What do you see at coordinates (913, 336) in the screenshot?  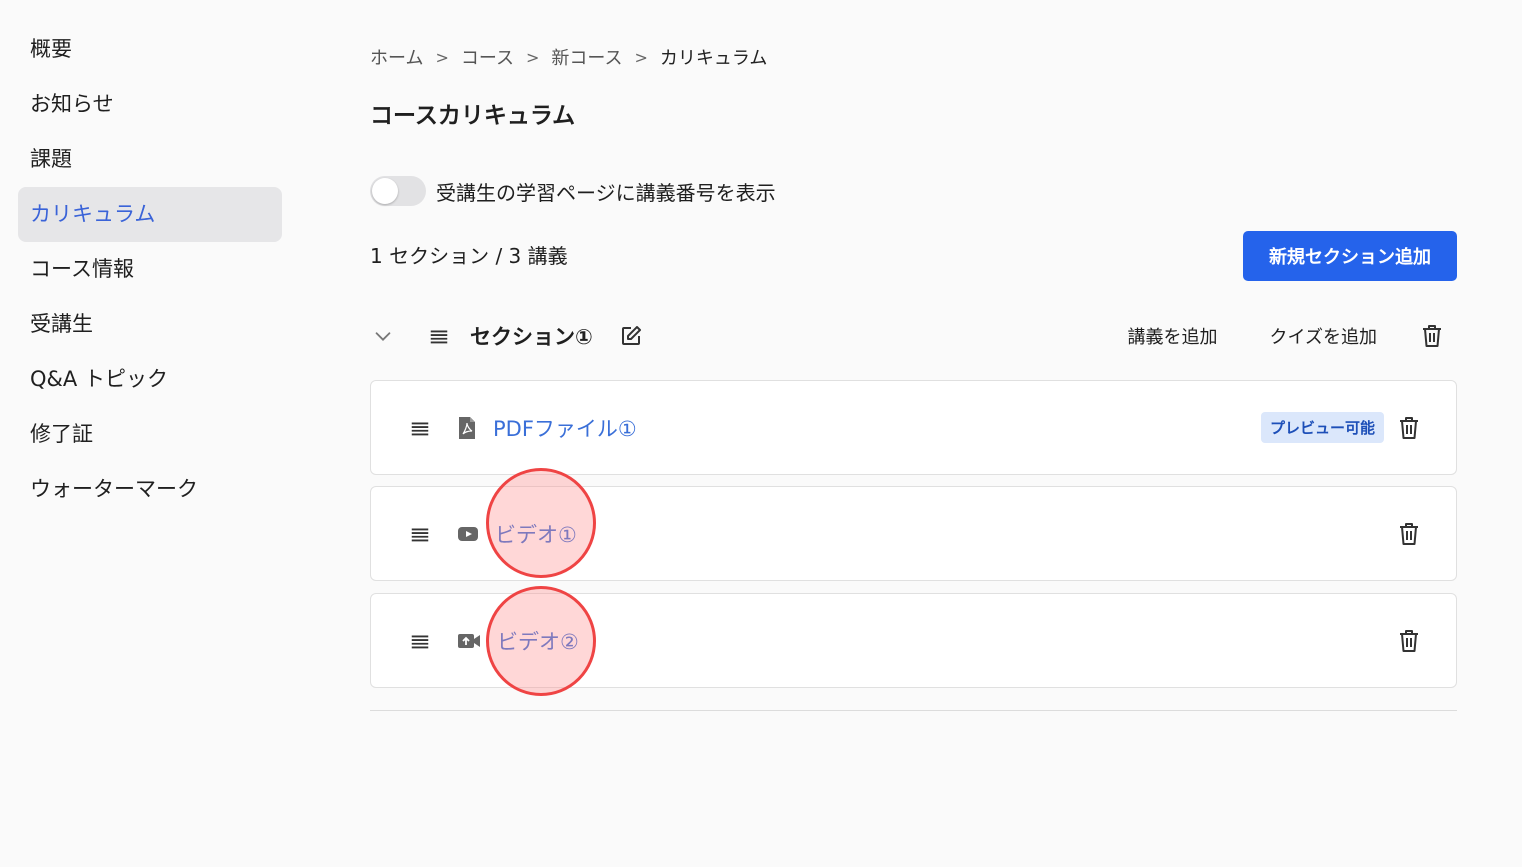 I see `section-header: セクション① 講義を追加 クイズを追加` at bounding box center [913, 336].